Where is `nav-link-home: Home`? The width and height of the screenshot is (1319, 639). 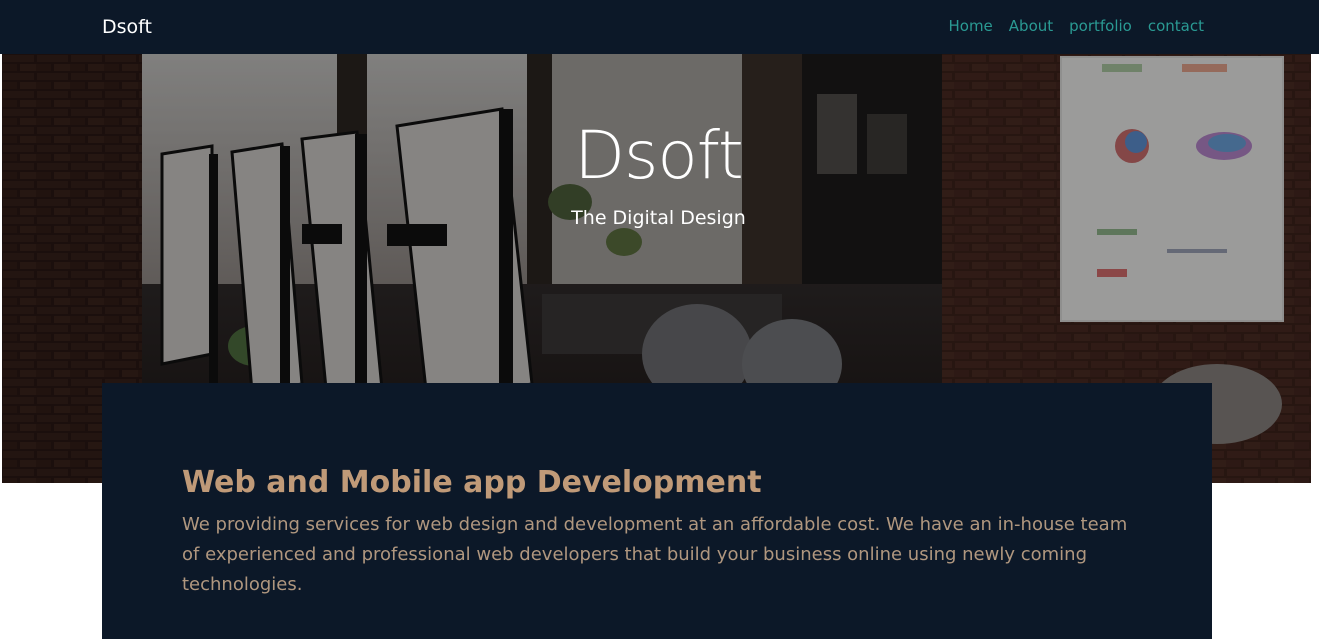 nav-link-home: Home is located at coordinates (970, 26).